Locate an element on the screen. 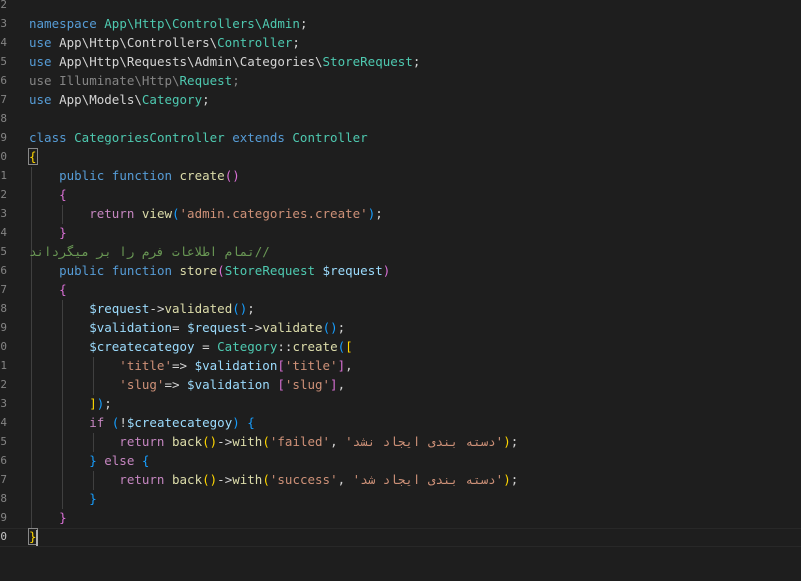 This screenshot has height=581, width=801. code-token: Controller is located at coordinates (255, 42).